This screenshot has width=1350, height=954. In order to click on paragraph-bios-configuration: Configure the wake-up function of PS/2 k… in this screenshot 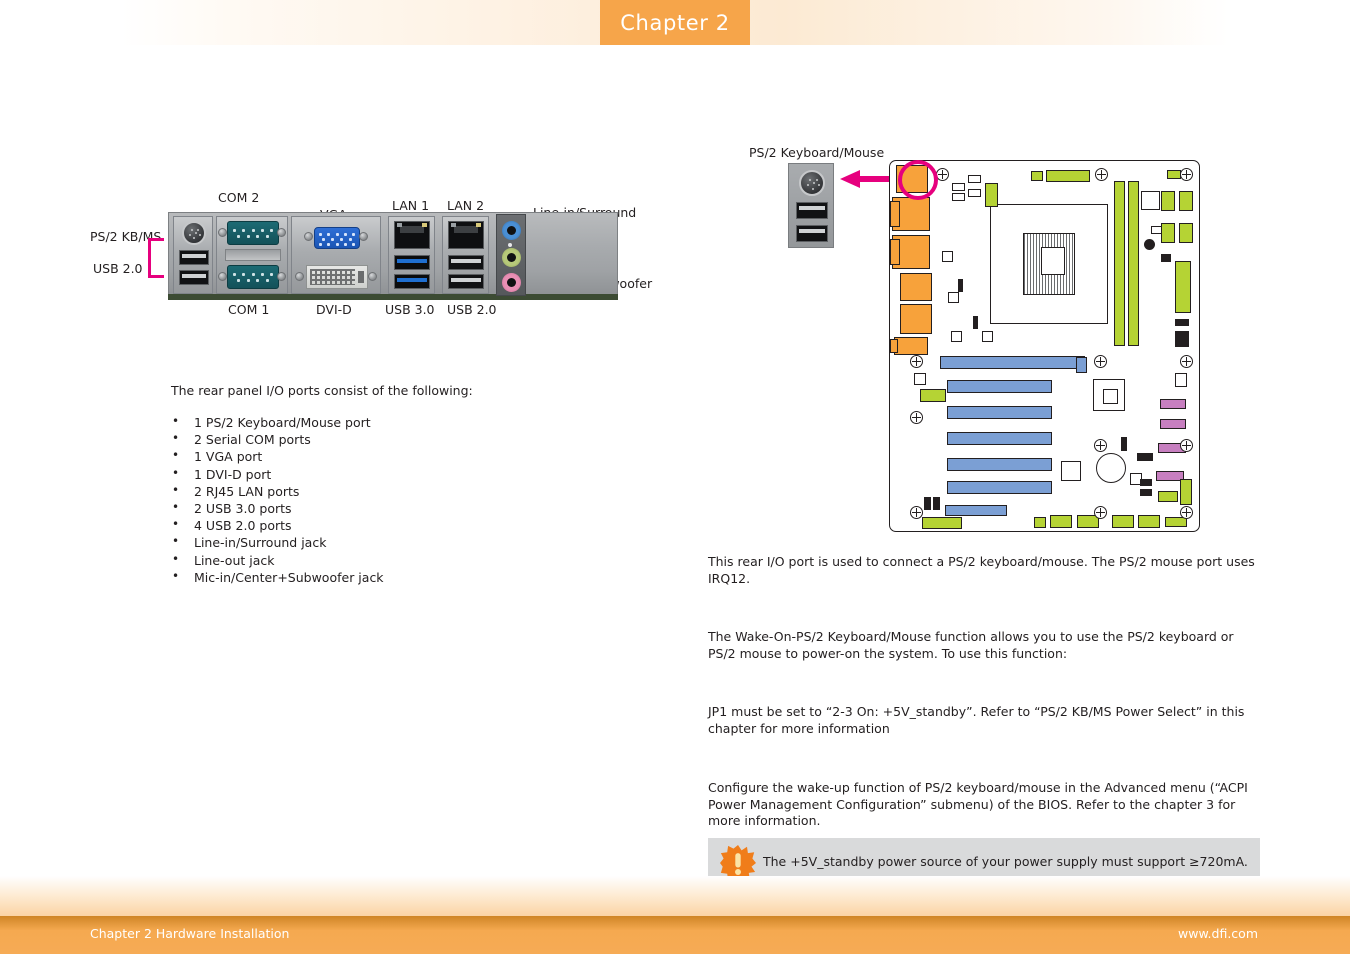, I will do `click(978, 804)`.